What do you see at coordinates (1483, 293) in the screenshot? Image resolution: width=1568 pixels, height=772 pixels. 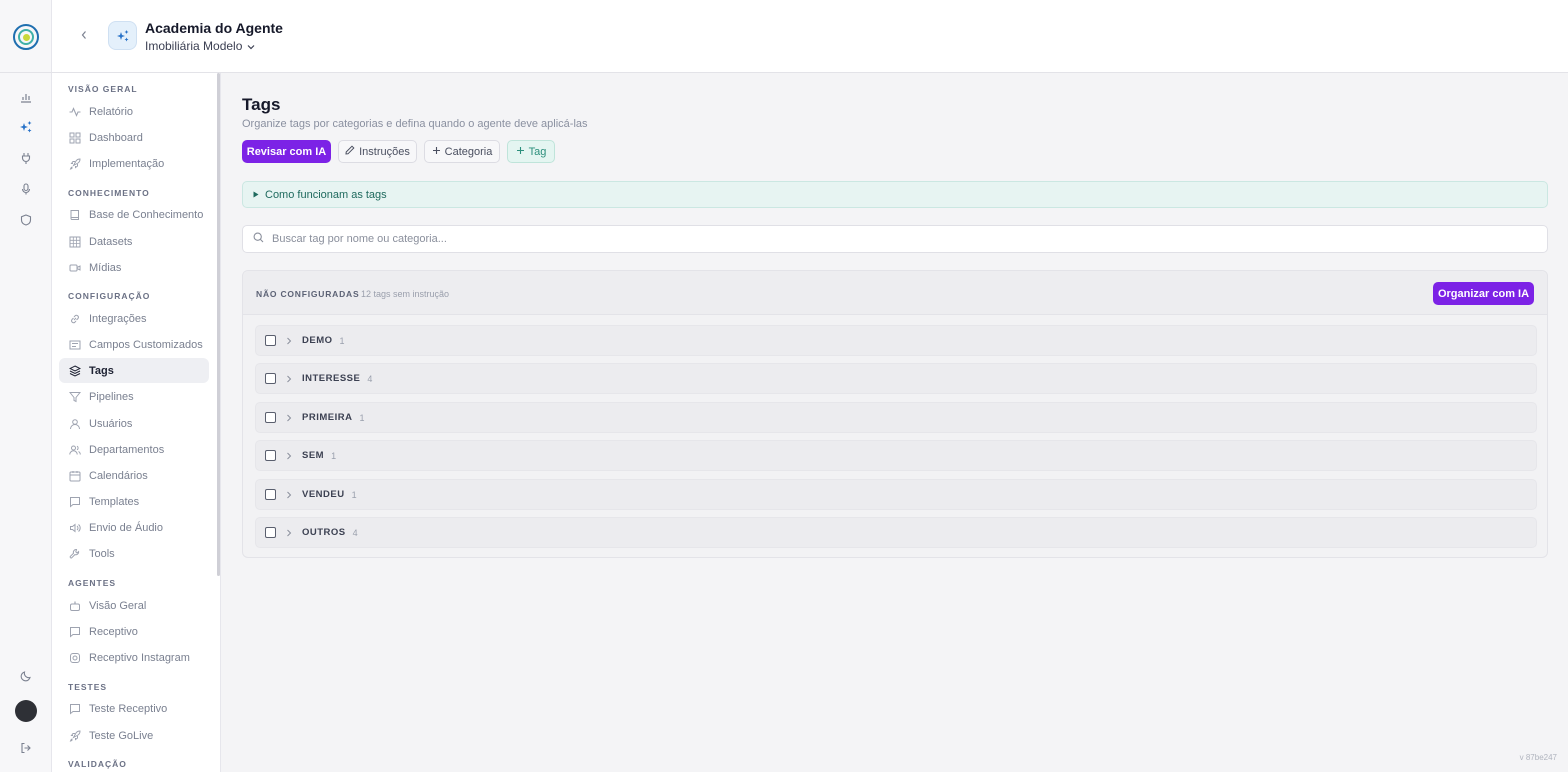 I see `organize-with-ai-button: Organizar com IA` at bounding box center [1483, 293].